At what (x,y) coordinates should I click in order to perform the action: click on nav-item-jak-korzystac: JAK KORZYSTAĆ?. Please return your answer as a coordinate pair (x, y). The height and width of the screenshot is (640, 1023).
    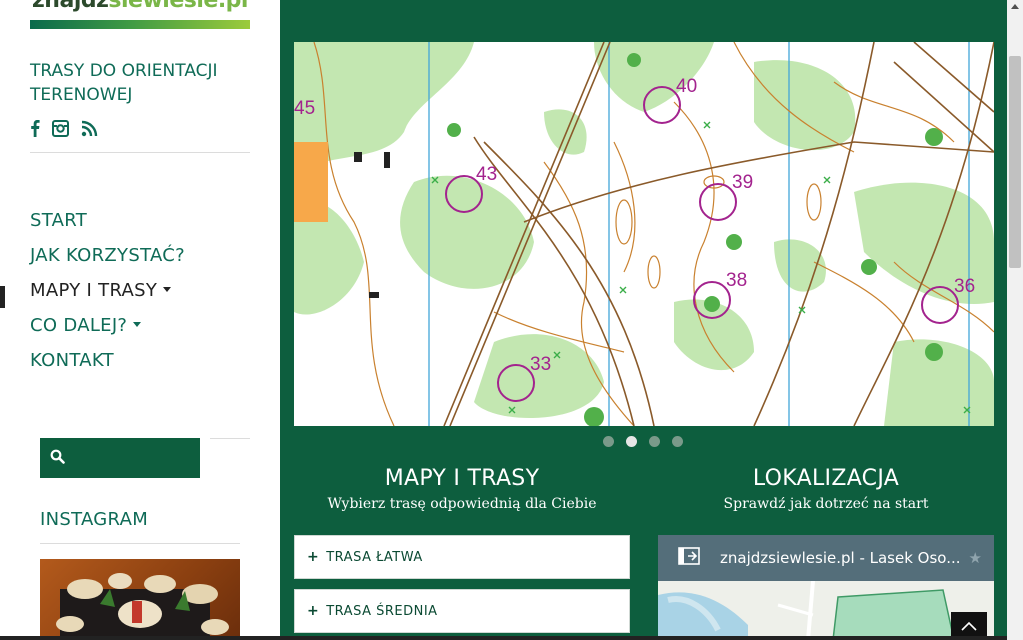
    Looking at the image, I should click on (140, 262).